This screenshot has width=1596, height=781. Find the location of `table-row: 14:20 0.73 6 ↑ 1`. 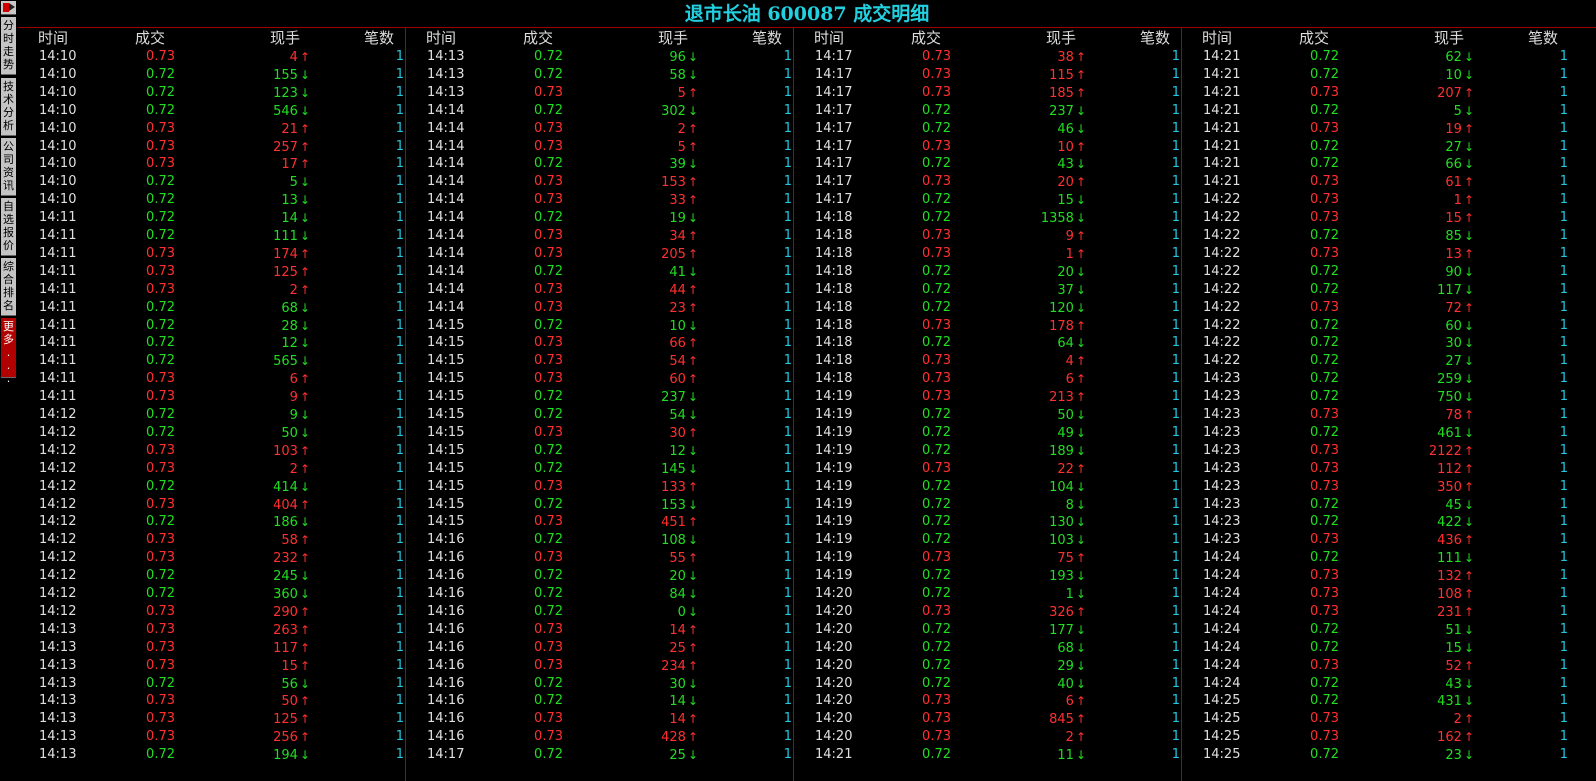

table-row: 14:20 0.73 6 ↑ 1 is located at coordinates (988, 701).